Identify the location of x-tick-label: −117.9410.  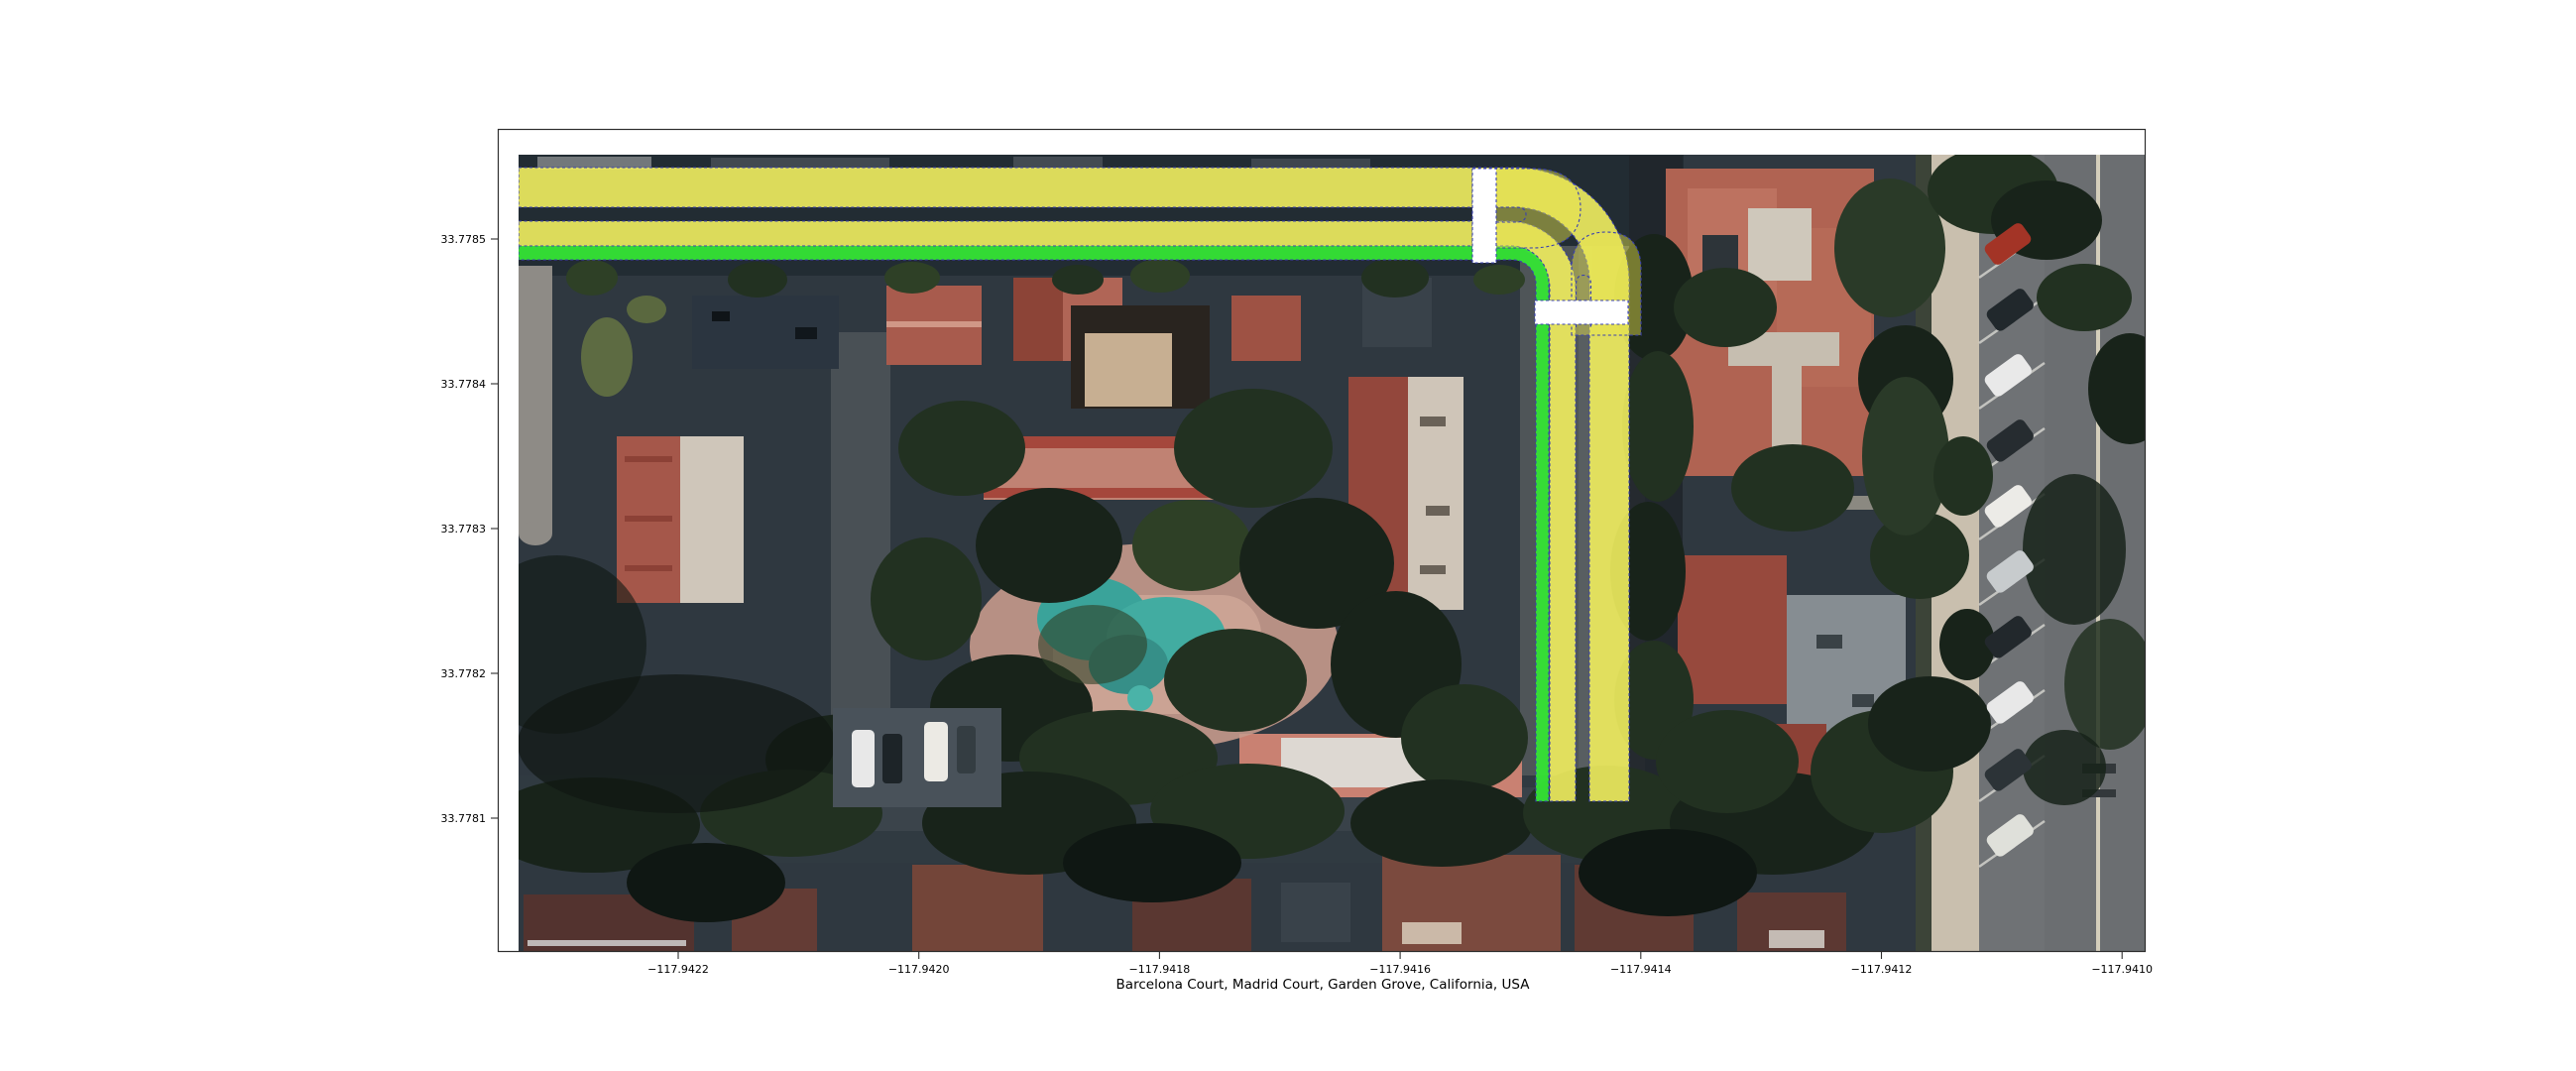
(2122, 969).